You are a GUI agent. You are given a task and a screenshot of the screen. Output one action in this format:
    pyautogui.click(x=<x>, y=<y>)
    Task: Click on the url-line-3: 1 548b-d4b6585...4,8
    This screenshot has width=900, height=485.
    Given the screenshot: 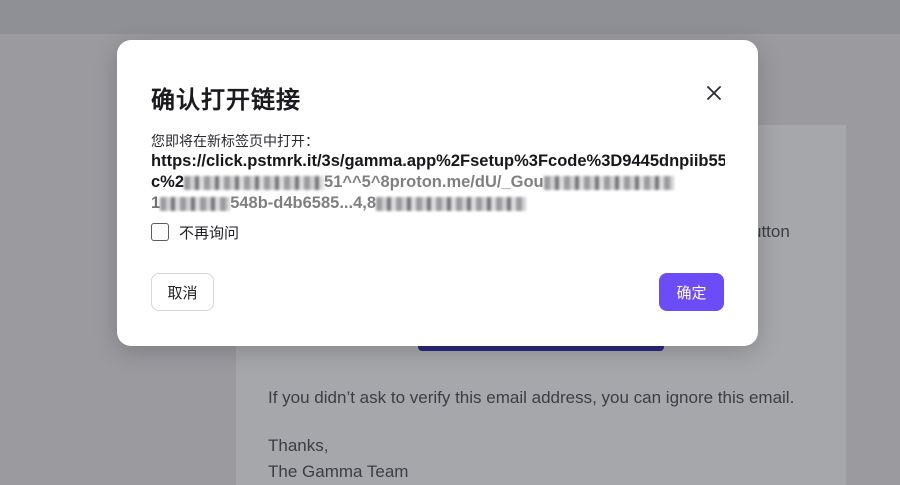 What is the action you would take?
    pyautogui.click(x=438, y=203)
    